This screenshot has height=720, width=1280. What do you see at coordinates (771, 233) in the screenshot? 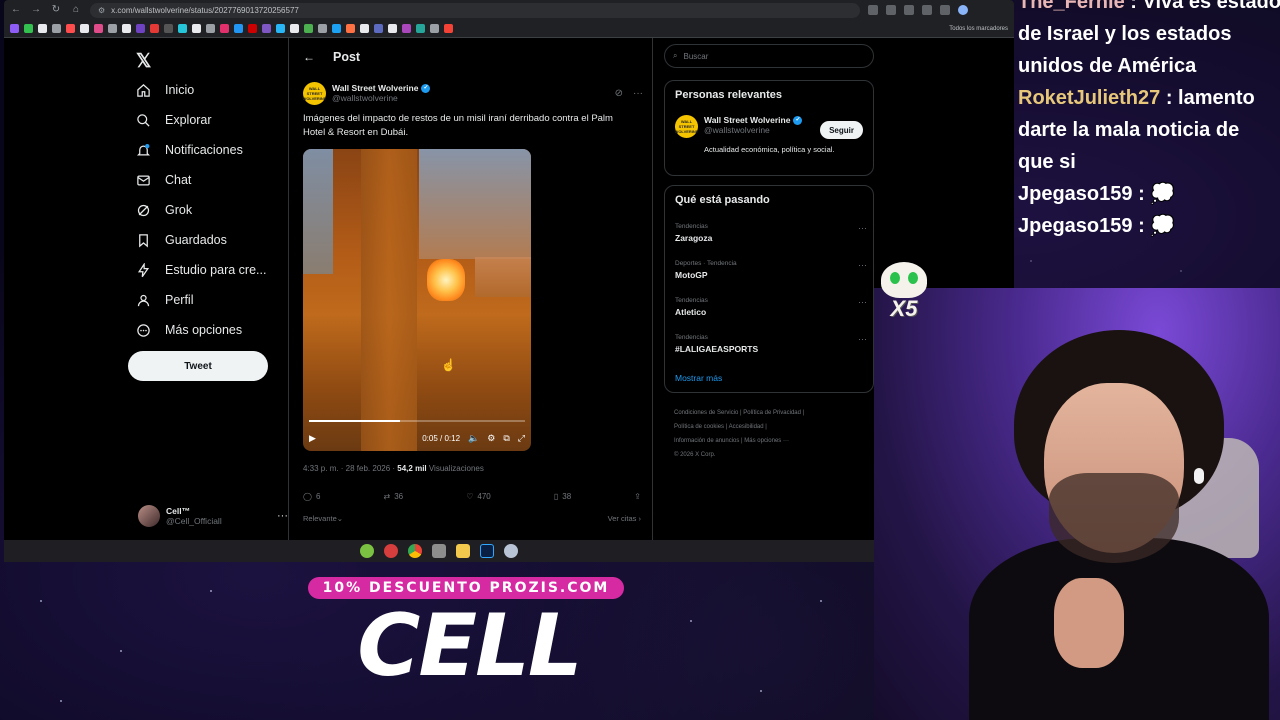
I see `trend-item: Tendencias Zaragoza ···` at bounding box center [771, 233].